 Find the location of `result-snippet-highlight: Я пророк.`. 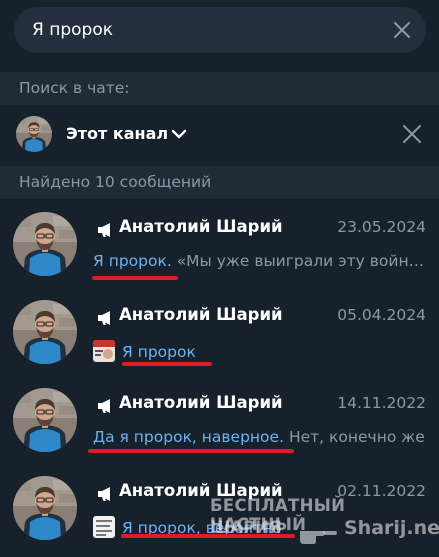

result-snippet-highlight: Я пророк. is located at coordinates (132, 261).